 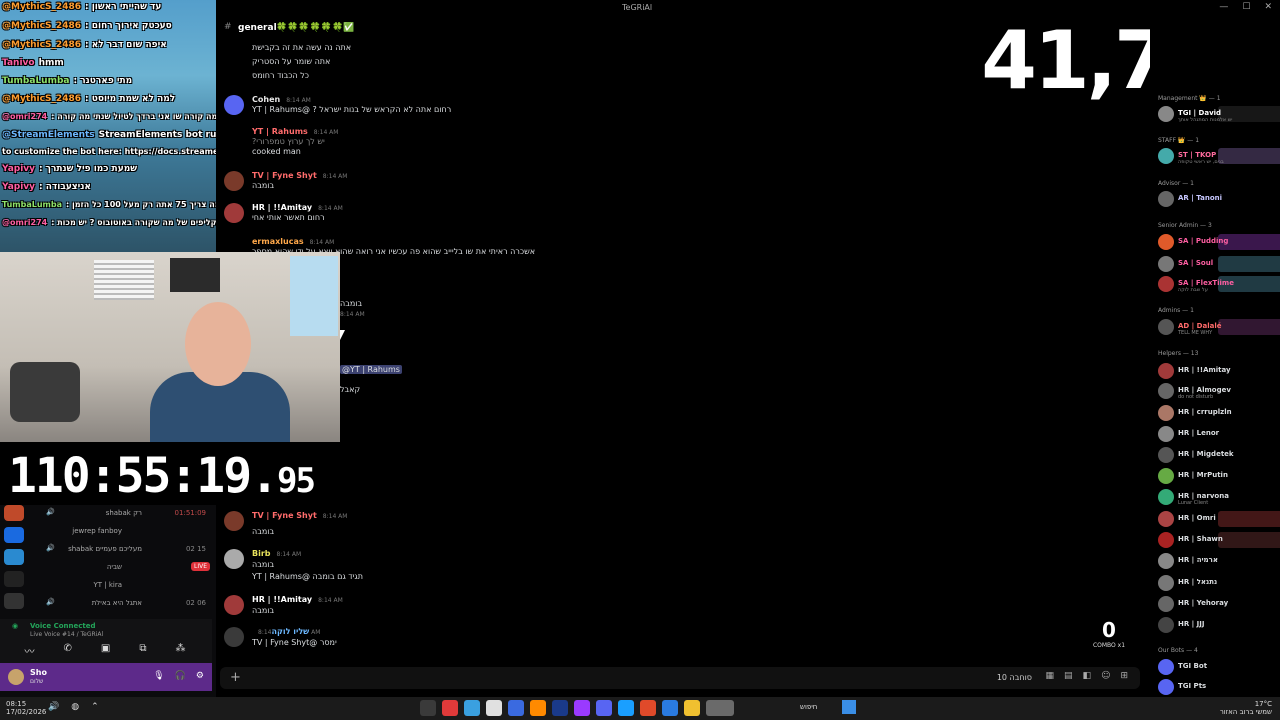 I want to click on close-button: ✕, so click(x=1268, y=7).